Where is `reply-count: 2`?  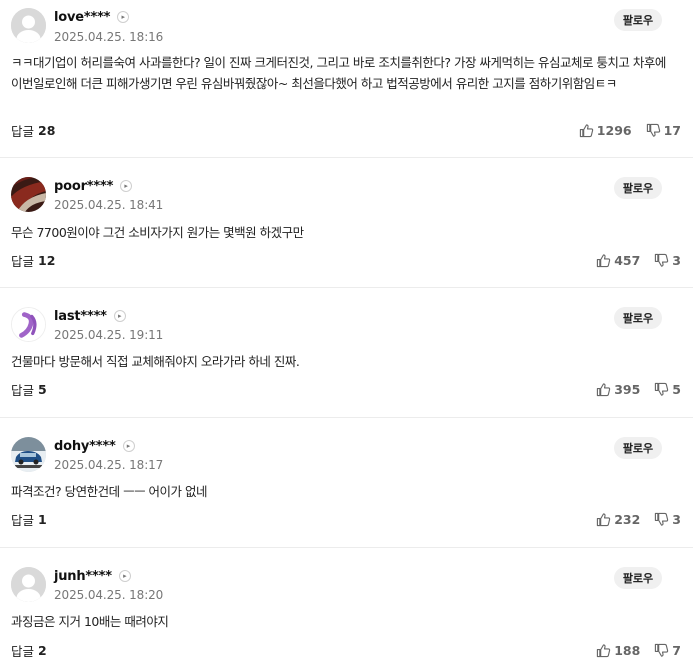 reply-count: 2 is located at coordinates (42, 650).